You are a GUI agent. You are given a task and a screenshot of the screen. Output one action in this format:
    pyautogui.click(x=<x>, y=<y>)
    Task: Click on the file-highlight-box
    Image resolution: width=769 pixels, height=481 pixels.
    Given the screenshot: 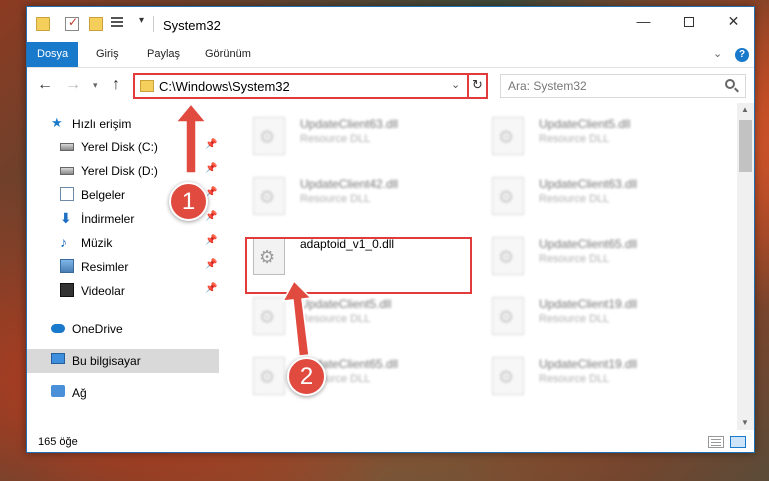 What is the action you would take?
    pyautogui.click(x=358, y=265)
    